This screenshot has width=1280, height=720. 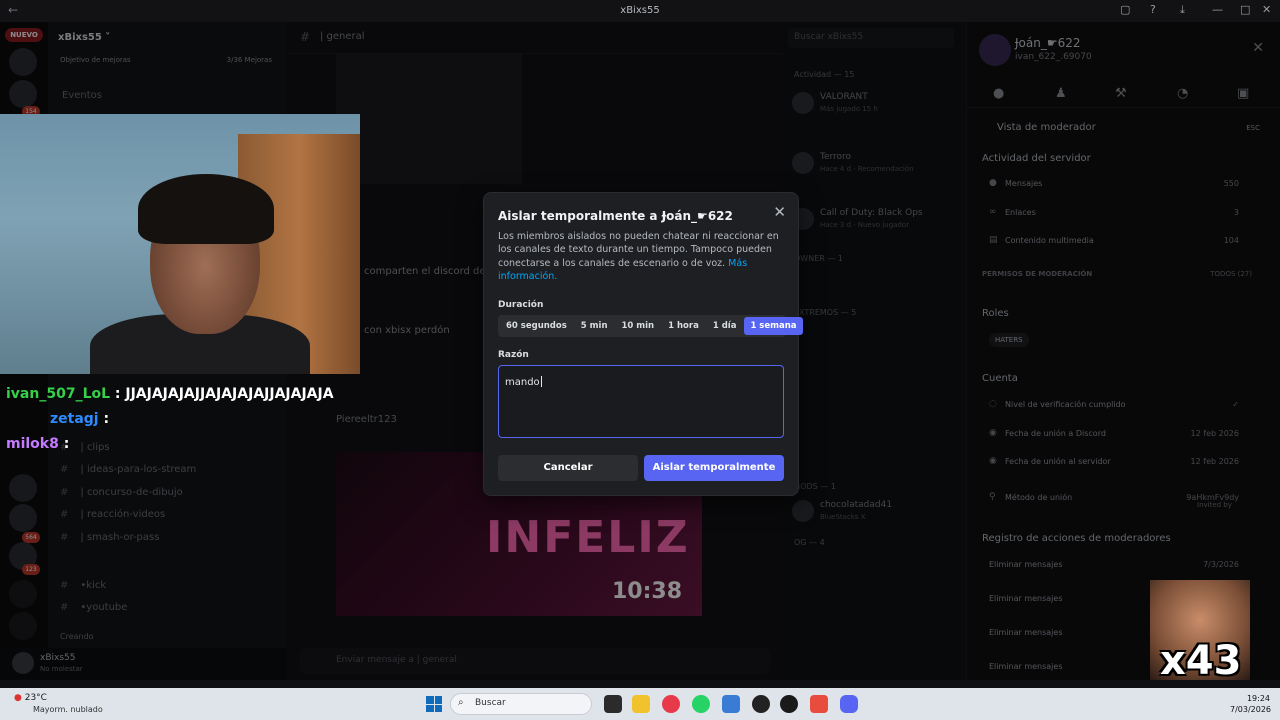 What do you see at coordinates (779, 212) in the screenshot?
I see `close-icon: ✕` at bounding box center [779, 212].